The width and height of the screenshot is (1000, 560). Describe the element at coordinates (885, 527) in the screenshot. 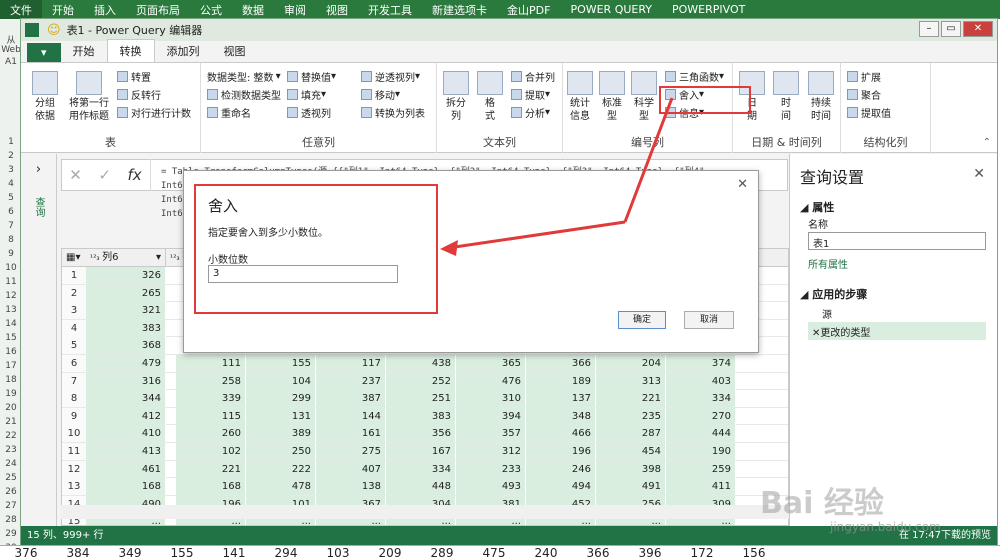

I see `watermark-url: jingyan.baidu.com` at that location.